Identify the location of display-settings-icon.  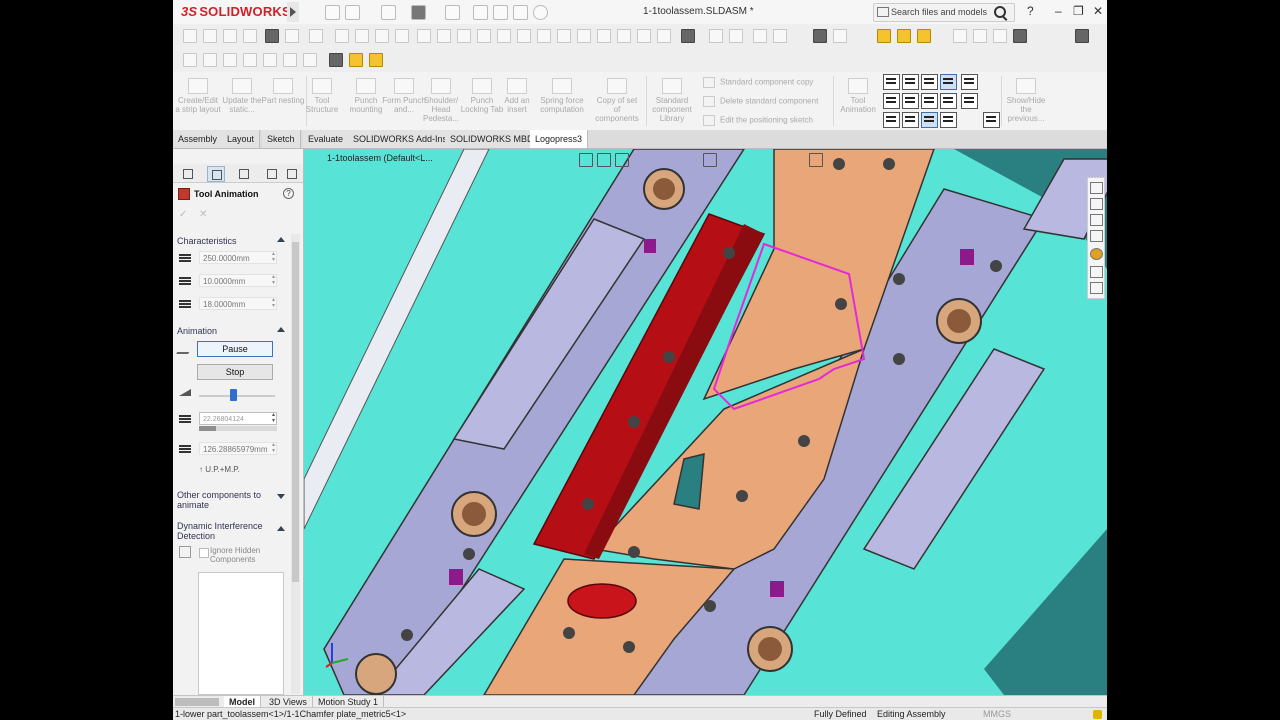
(816, 160).